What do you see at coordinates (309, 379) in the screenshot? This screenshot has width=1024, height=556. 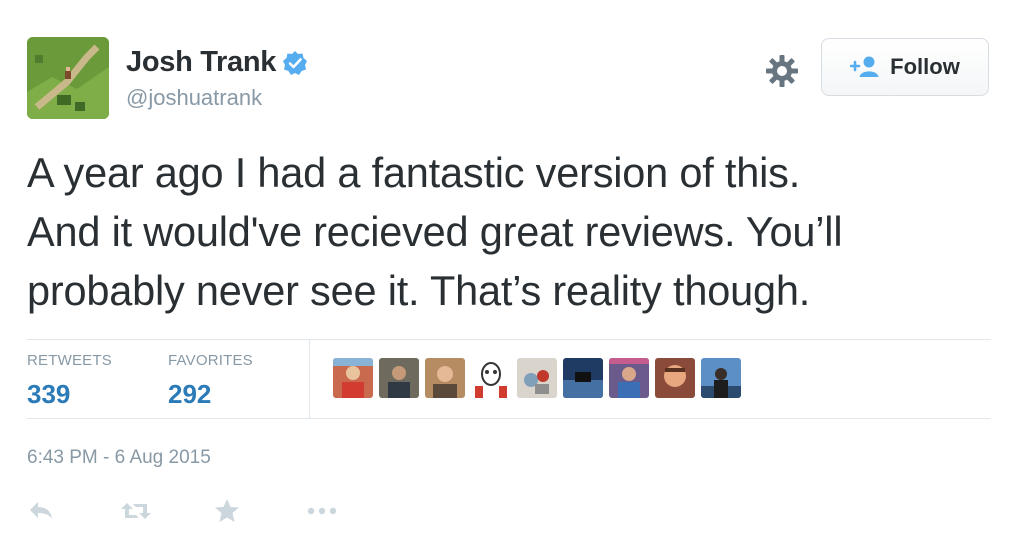 I see `stats-separator` at bounding box center [309, 379].